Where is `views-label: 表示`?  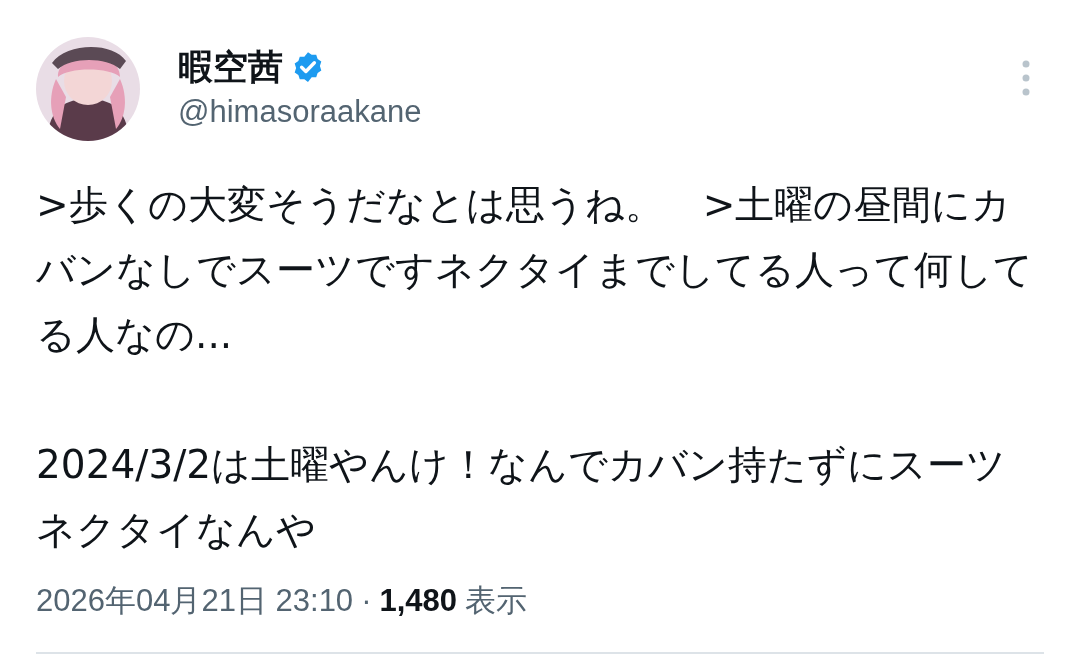
views-label: 表示 is located at coordinates (496, 601).